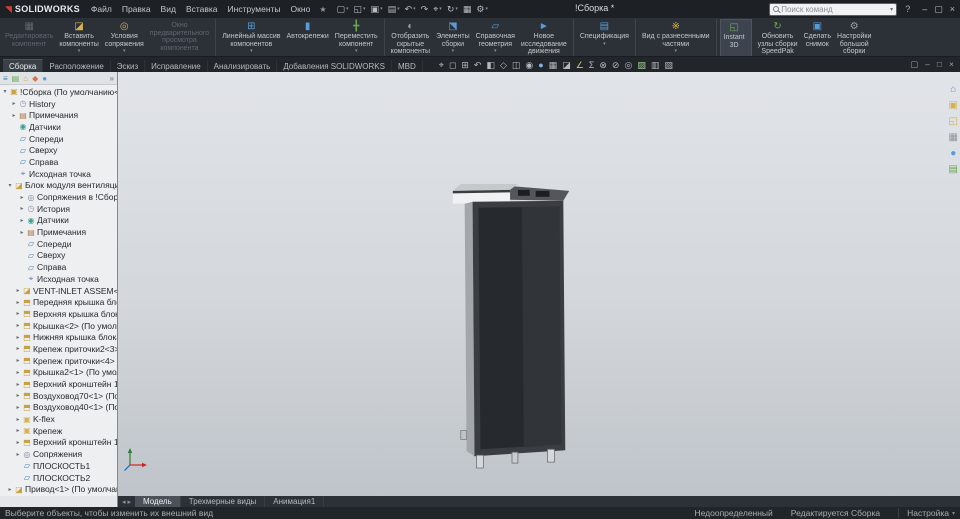  What do you see at coordinates (817, 37) in the screenshot?
I see `take-snapshot-button: ▣ Сделать снимок` at bounding box center [817, 37].